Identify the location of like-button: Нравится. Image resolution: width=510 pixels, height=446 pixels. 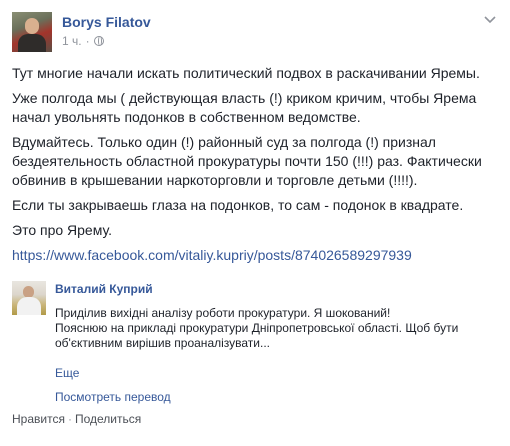
(38, 419).